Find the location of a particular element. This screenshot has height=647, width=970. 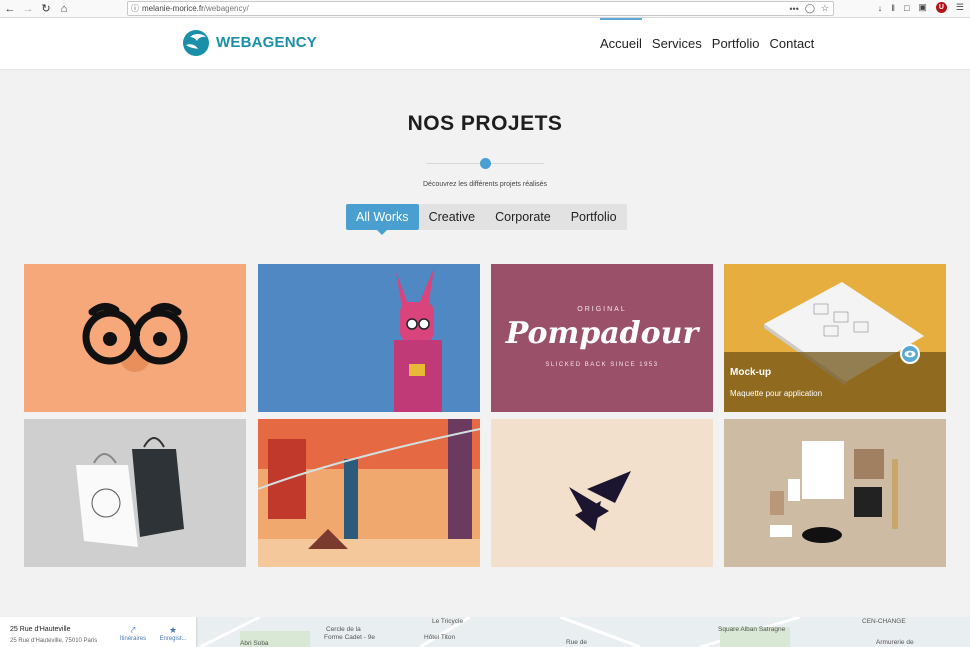

forward-icon: → is located at coordinates (28, 9).